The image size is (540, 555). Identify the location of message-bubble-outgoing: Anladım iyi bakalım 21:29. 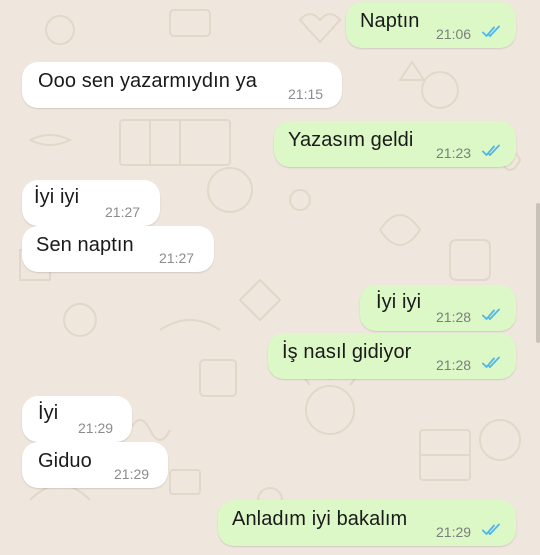
(367, 523).